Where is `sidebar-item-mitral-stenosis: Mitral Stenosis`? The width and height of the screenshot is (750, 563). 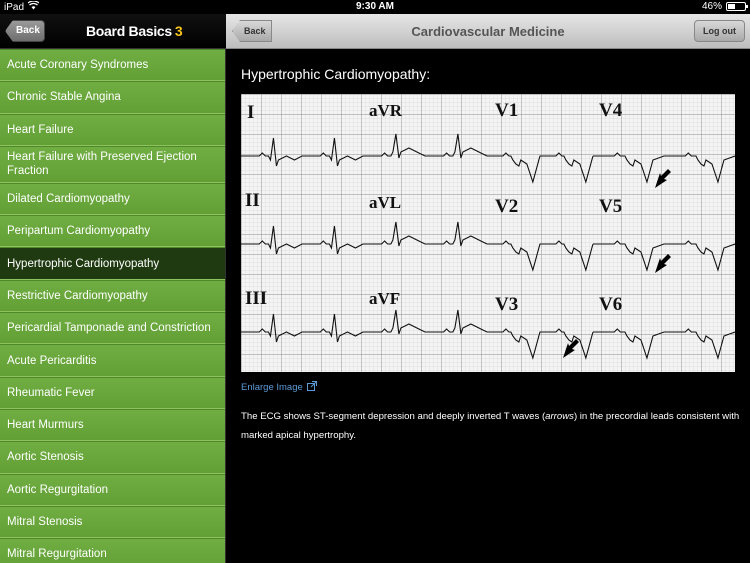
sidebar-item-mitral-stenosis: Mitral Stenosis is located at coordinates (112, 522).